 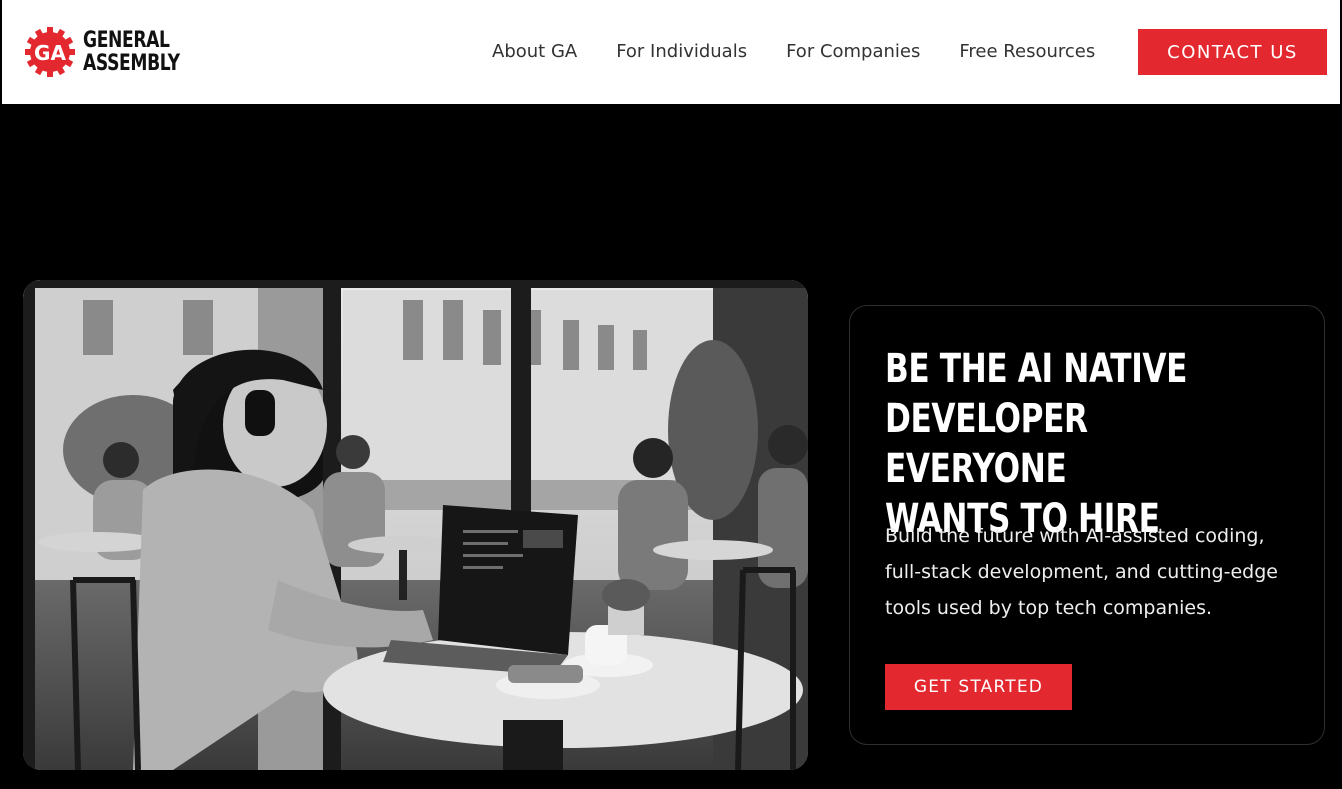 I want to click on get-started-button: GET STARTED, so click(x=978, y=687).